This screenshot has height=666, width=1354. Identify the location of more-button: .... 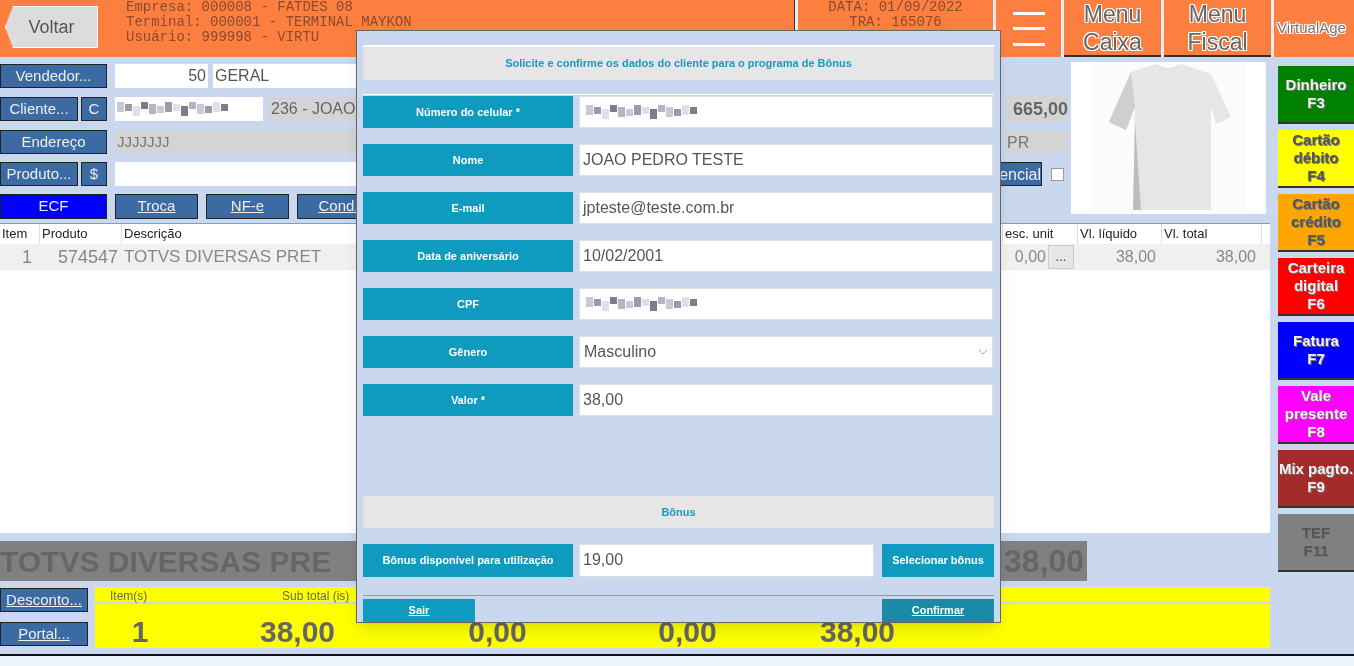
(1061, 257).